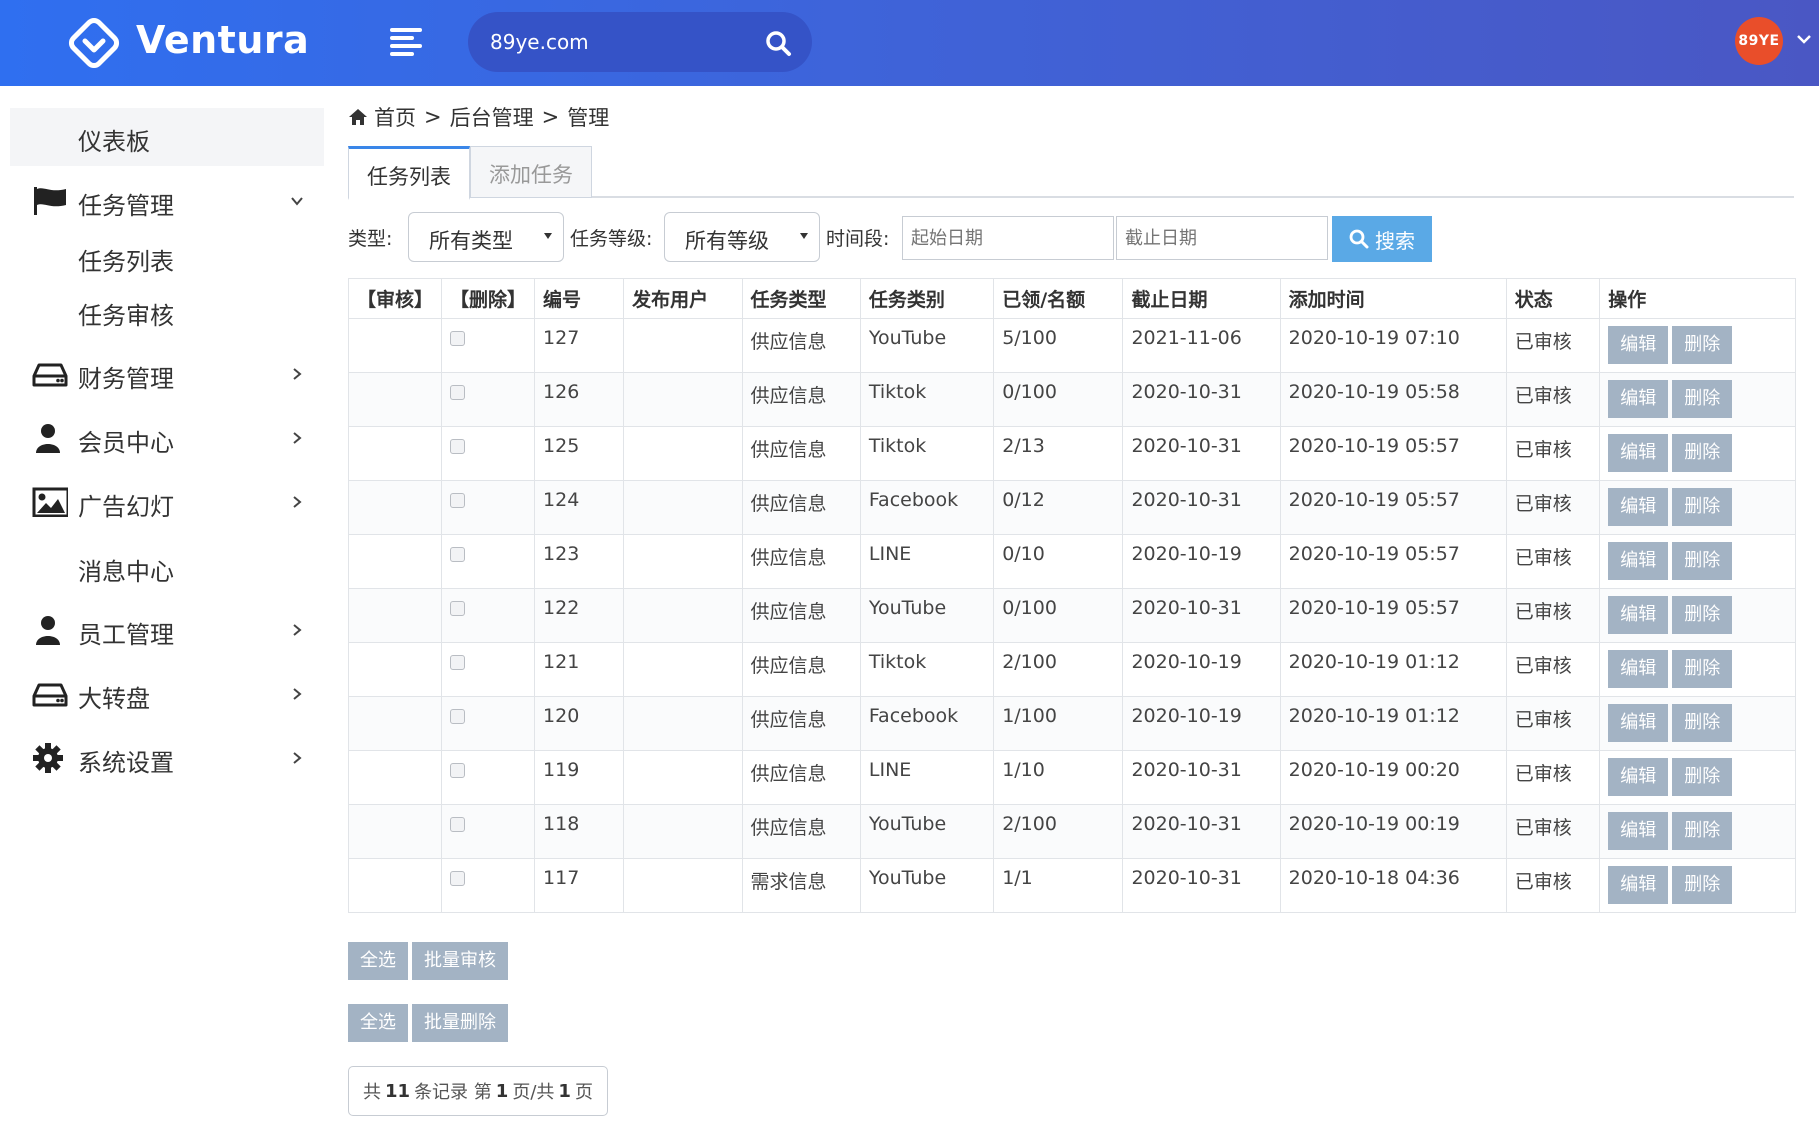 This screenshot has width=1819, height=1143. I want to click on sidebar-item-messages: 消息中心, so click(126, 569).